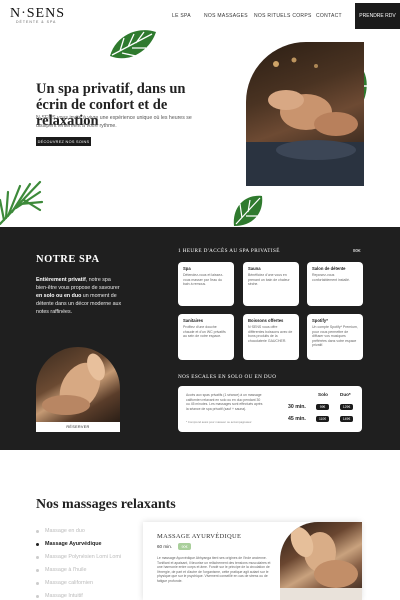 The height and width of the screenshot is (600, 400). What do you see at coordinates (63, 141) in the screenshot?
I see `discover-care-button: DÉCOUVREZ NOS SOINS` at bounding box center [63, 141].